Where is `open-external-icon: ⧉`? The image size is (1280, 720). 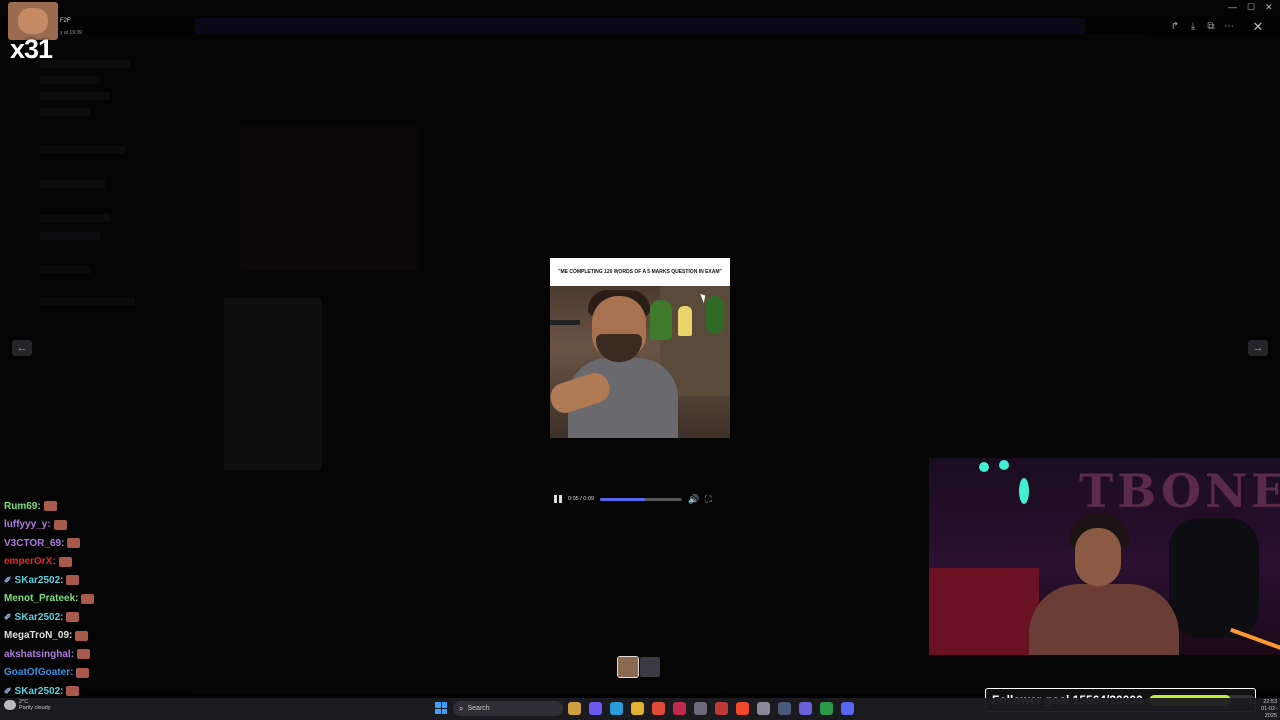
open-external-icon: ⧉ is located at coordinates (1211, 27).